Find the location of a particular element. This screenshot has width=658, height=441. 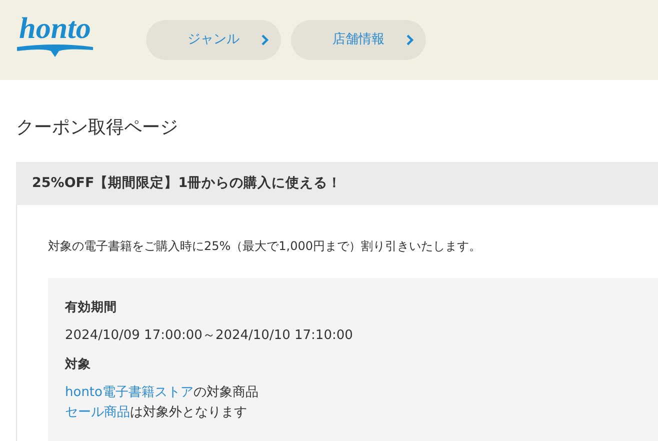

page-title: クーポン取得ページ is located at coordinates (97, 128).